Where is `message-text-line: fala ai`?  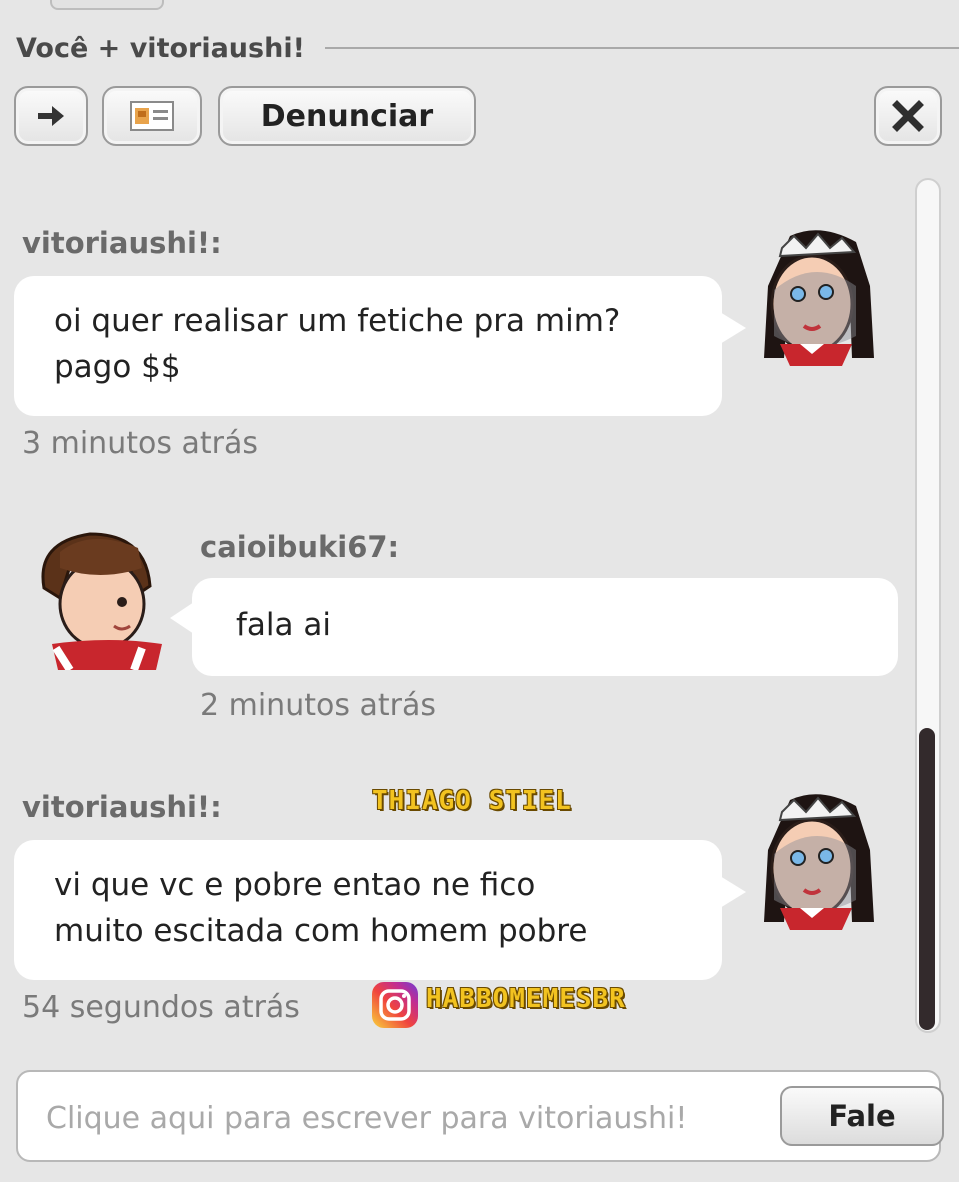 message-text-line: fala ai is located at coordinates (283, 625).